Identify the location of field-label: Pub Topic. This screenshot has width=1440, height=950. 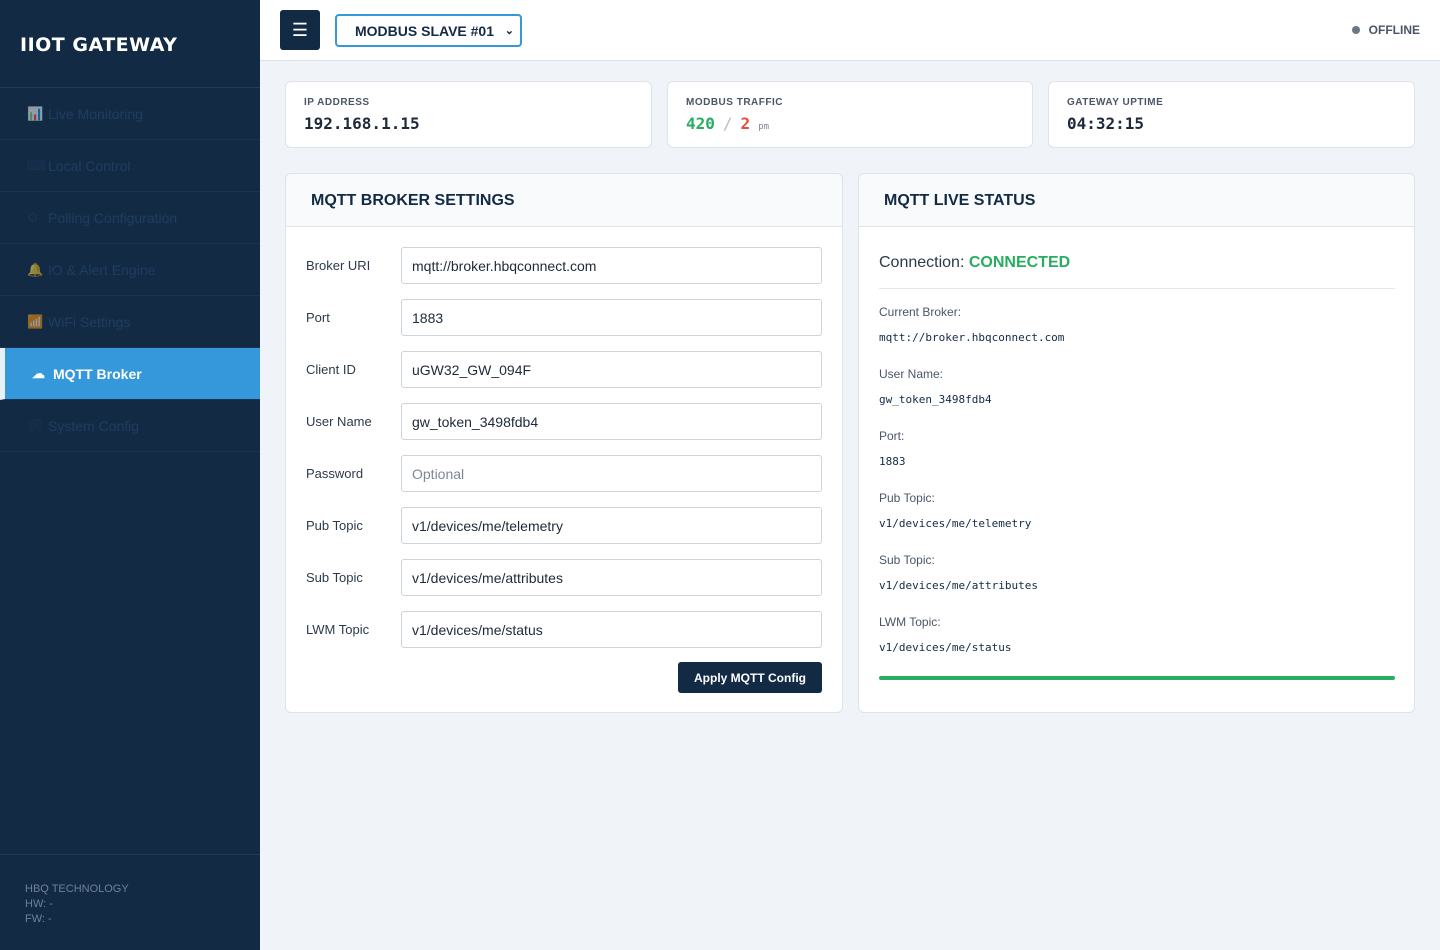
(334, 525).